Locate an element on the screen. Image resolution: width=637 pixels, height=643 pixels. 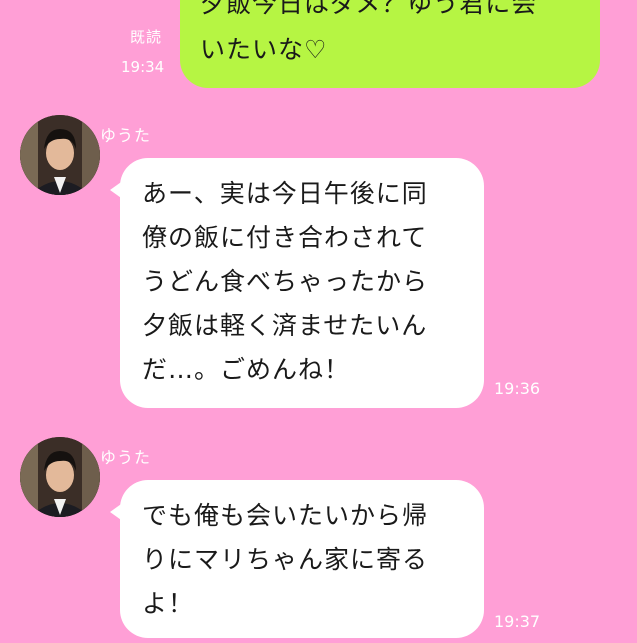
message-text-line: いたいな♡ is located at coordinates (264, 49).